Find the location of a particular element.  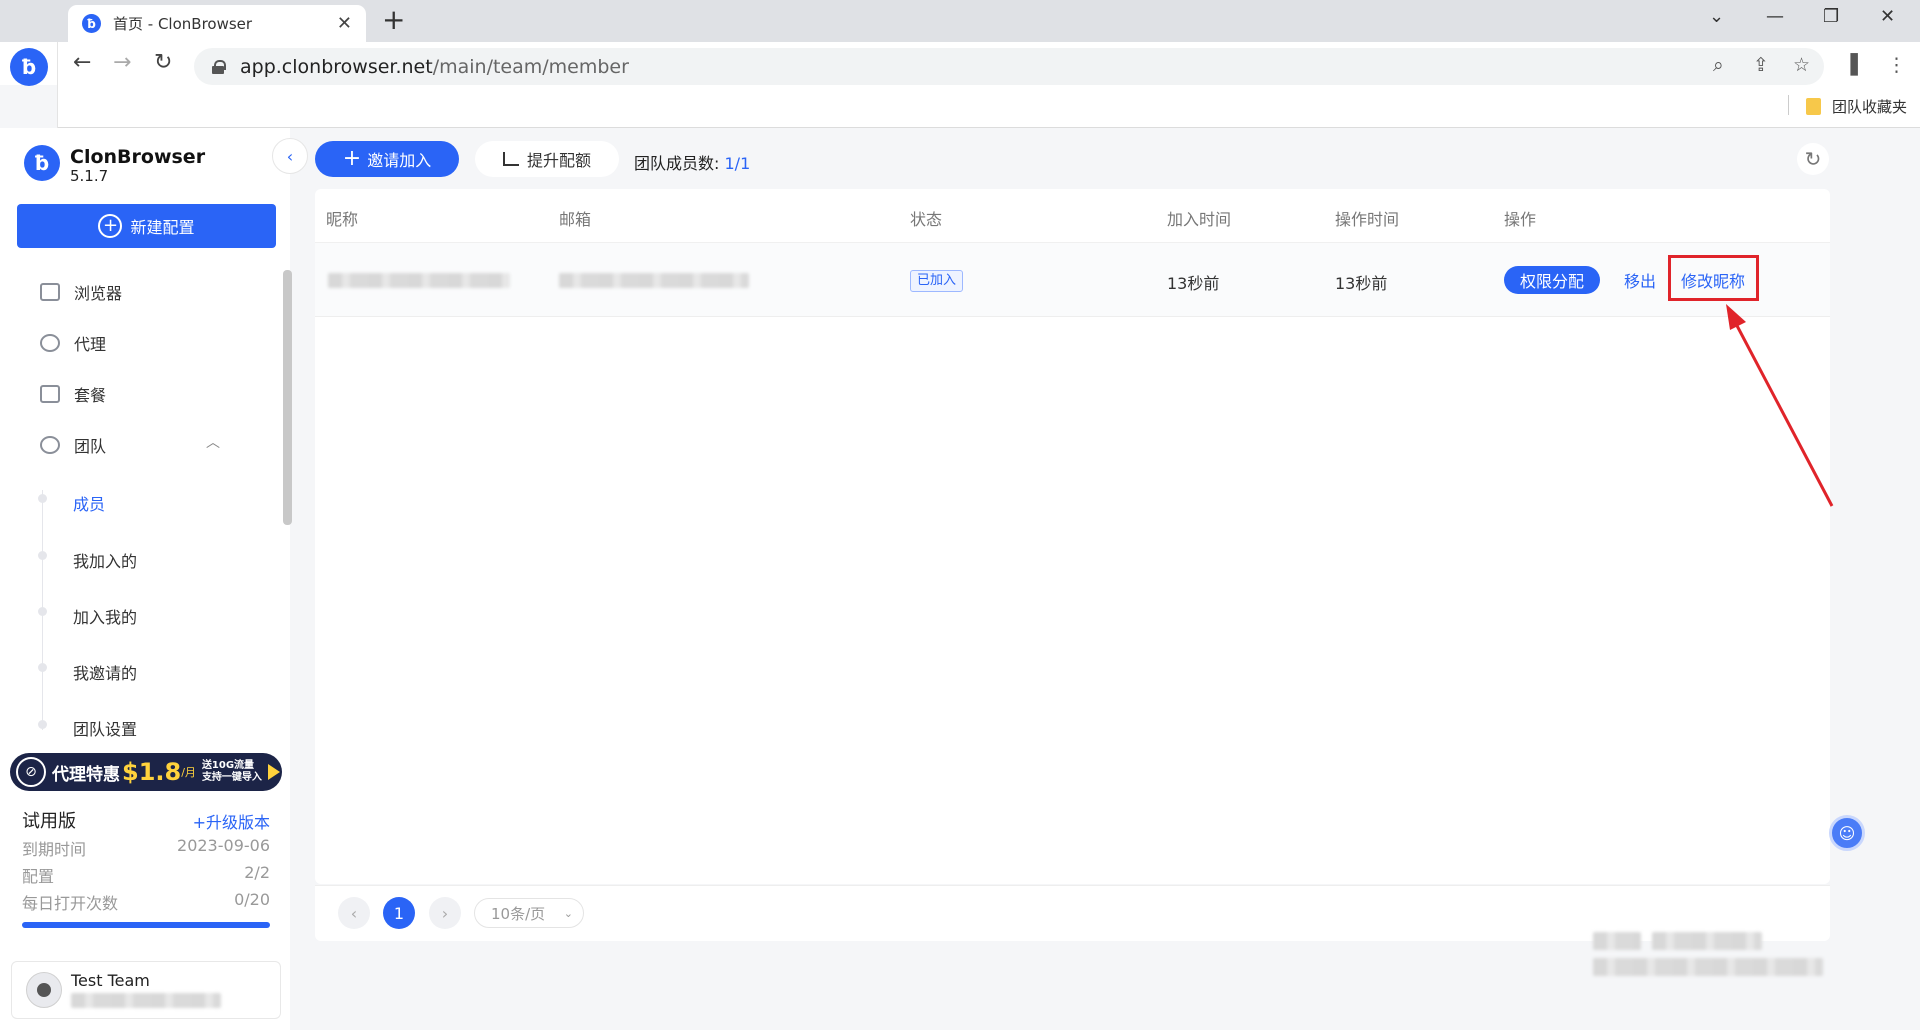

plus-icon: + is located at coordinates (352, 158).